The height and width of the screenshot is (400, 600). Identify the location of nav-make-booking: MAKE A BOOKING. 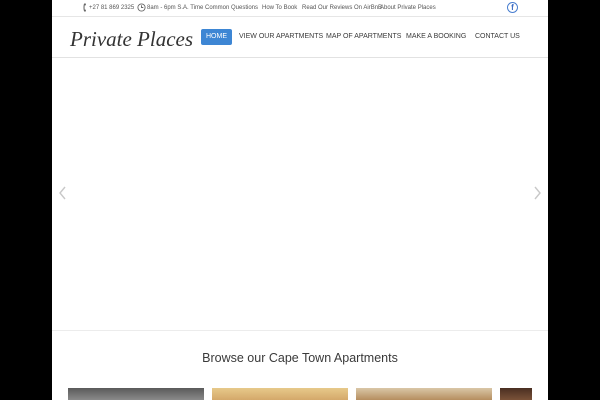
(436, 37).